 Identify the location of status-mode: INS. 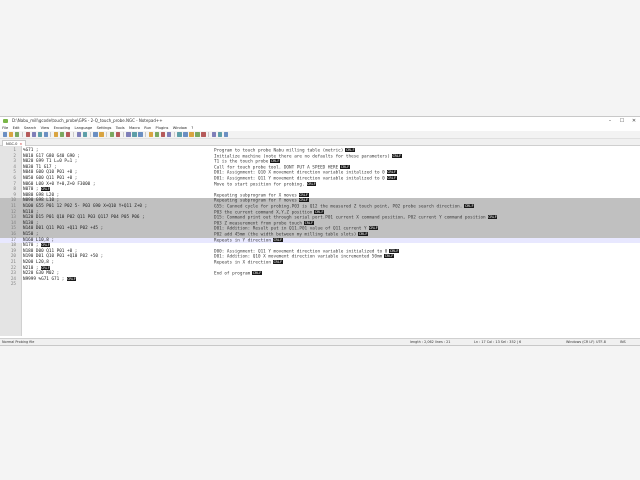
(623, 342).